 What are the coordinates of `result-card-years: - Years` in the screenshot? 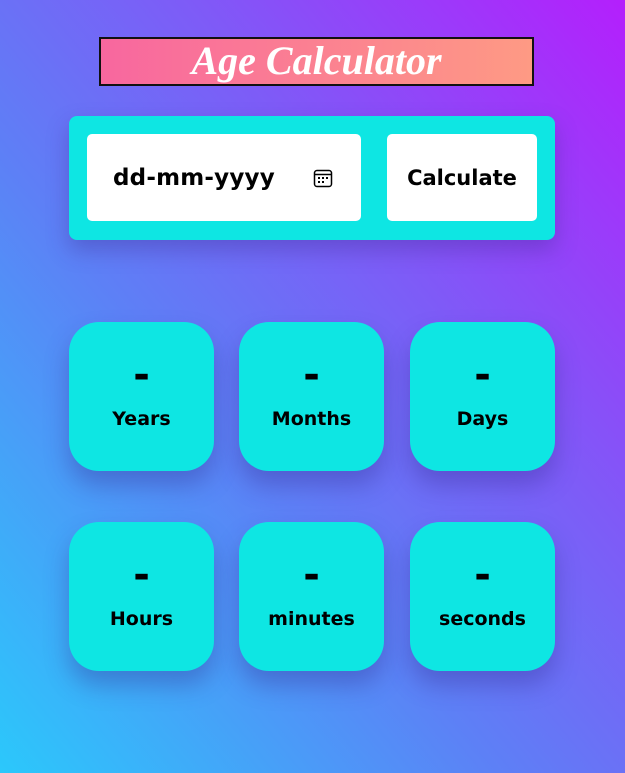 It's located at (141, 396).